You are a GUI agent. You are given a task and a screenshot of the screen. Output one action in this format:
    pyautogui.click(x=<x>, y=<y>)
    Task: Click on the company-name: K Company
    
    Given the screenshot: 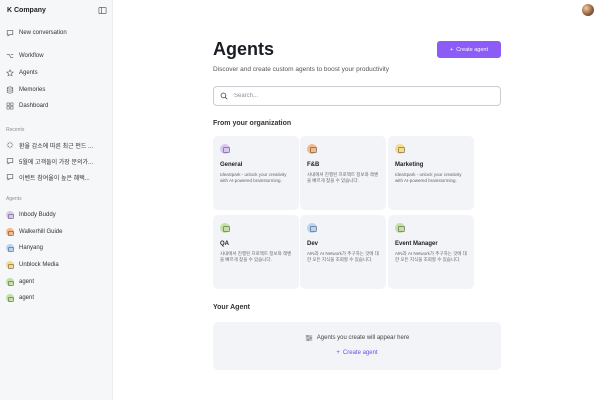 What is the action you would take?
    pyautogui.click(x=26, y=10)
    